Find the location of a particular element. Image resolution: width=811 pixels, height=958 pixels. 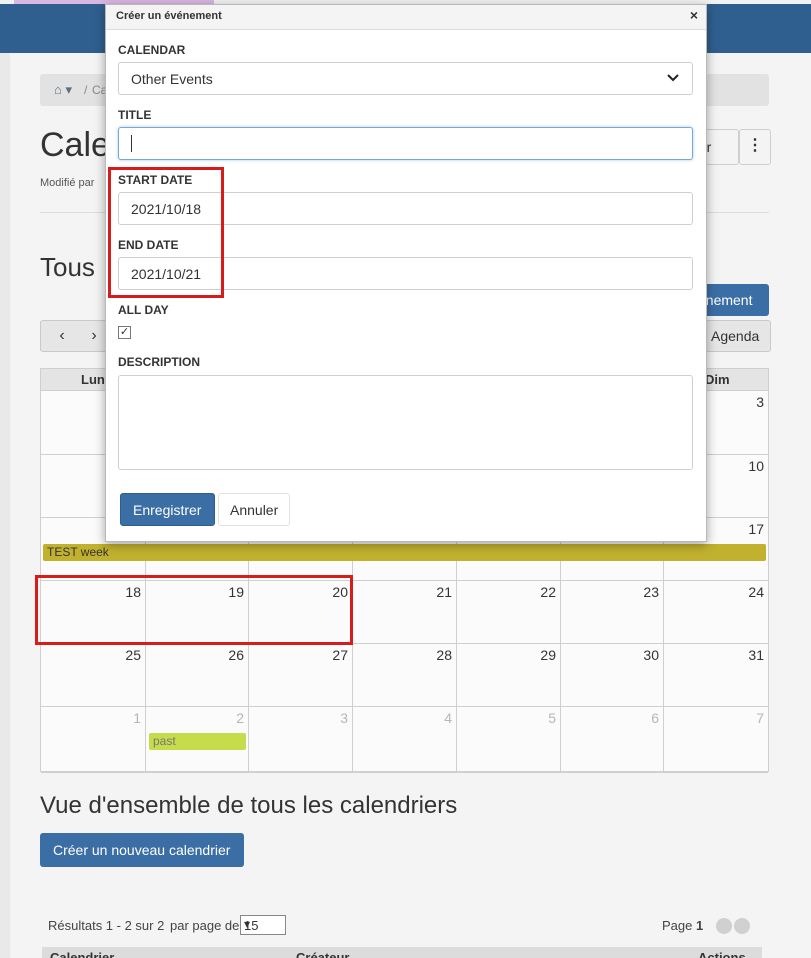

calendar-day-cell: 7 is located at coordinates (716, 739).